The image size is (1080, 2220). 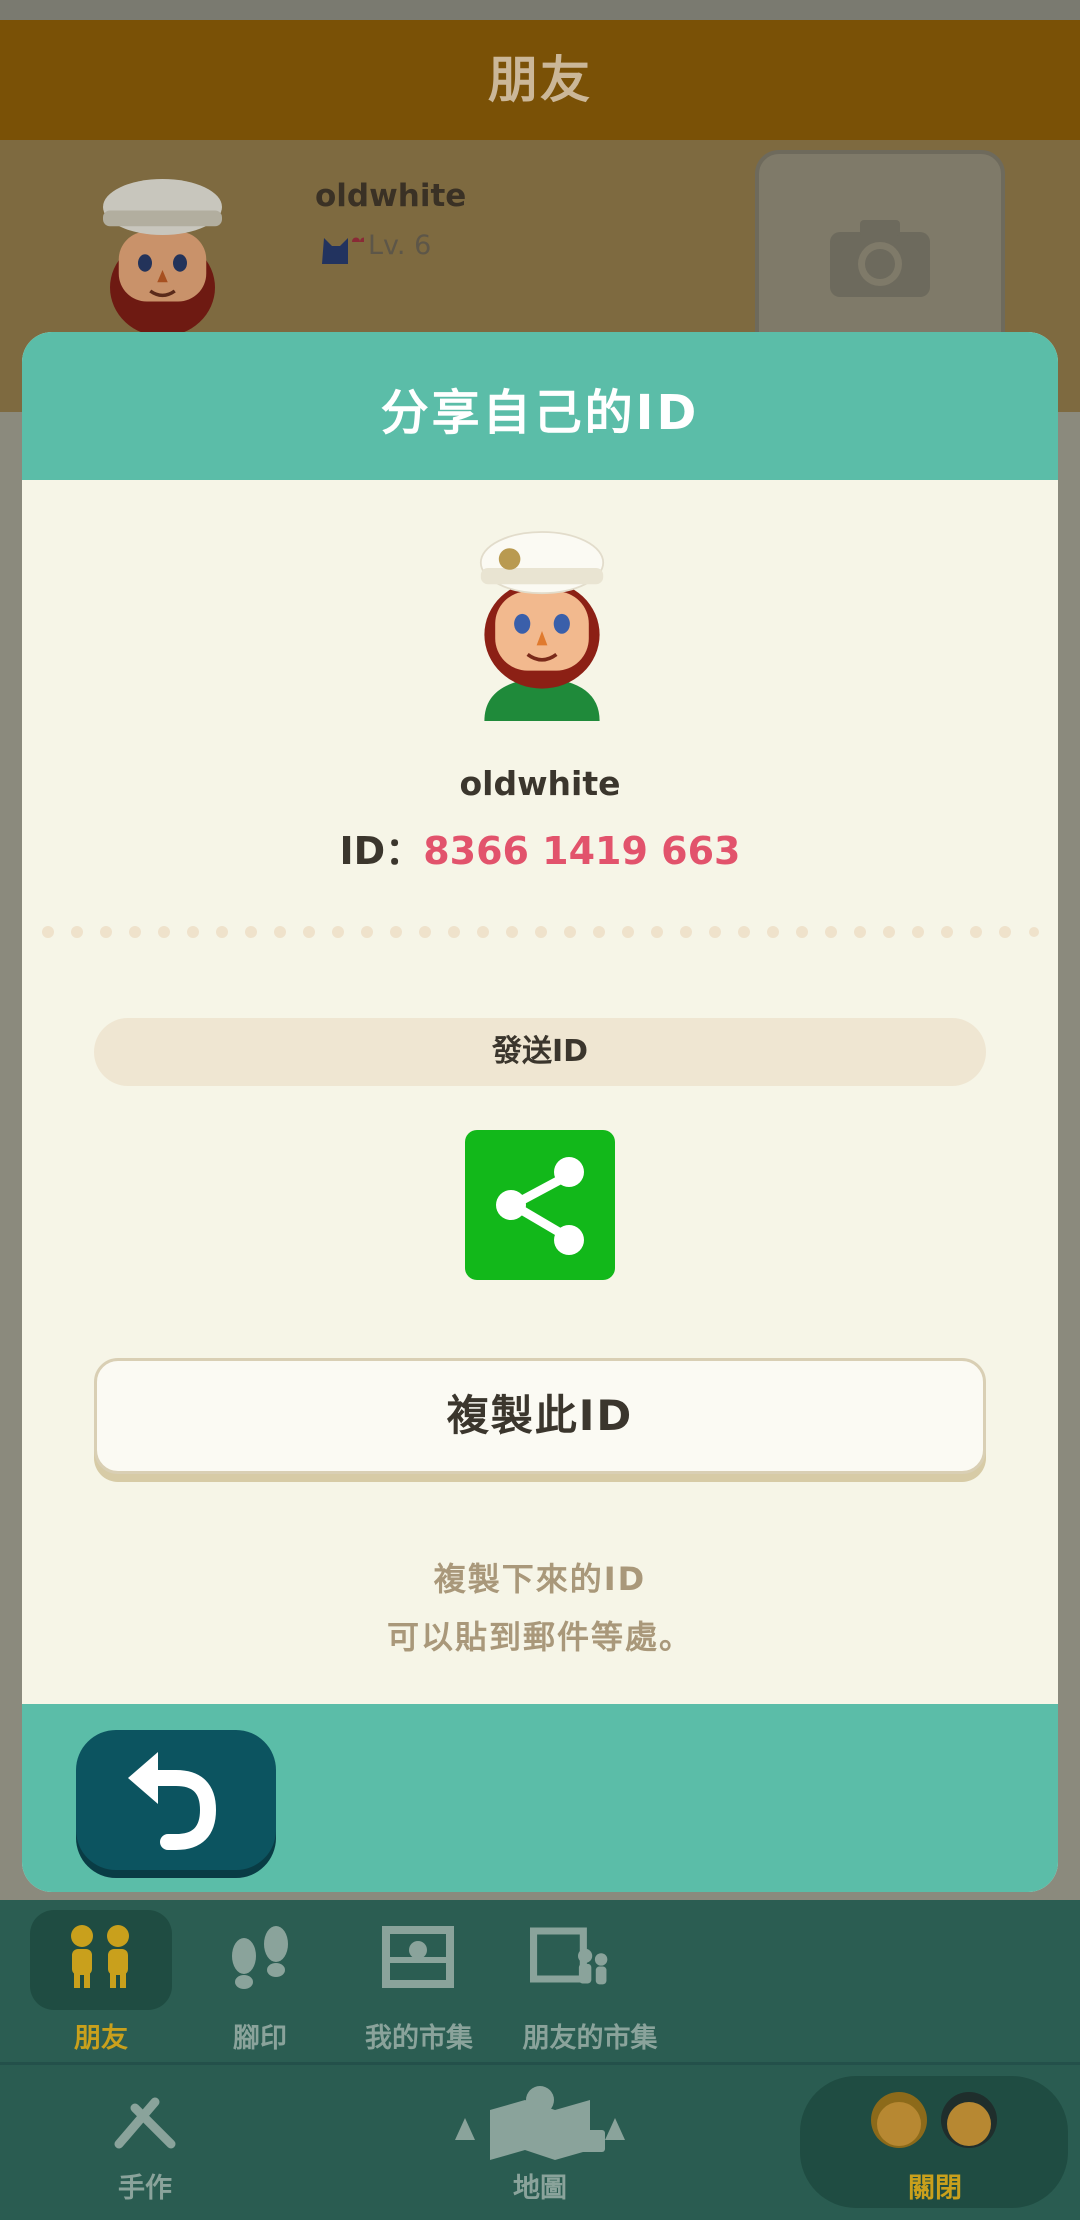 What do you see at coordinates (101, 2035) in the screenshot?
I see `tab-friends: 朋友` at bounding box center [101, 2035].